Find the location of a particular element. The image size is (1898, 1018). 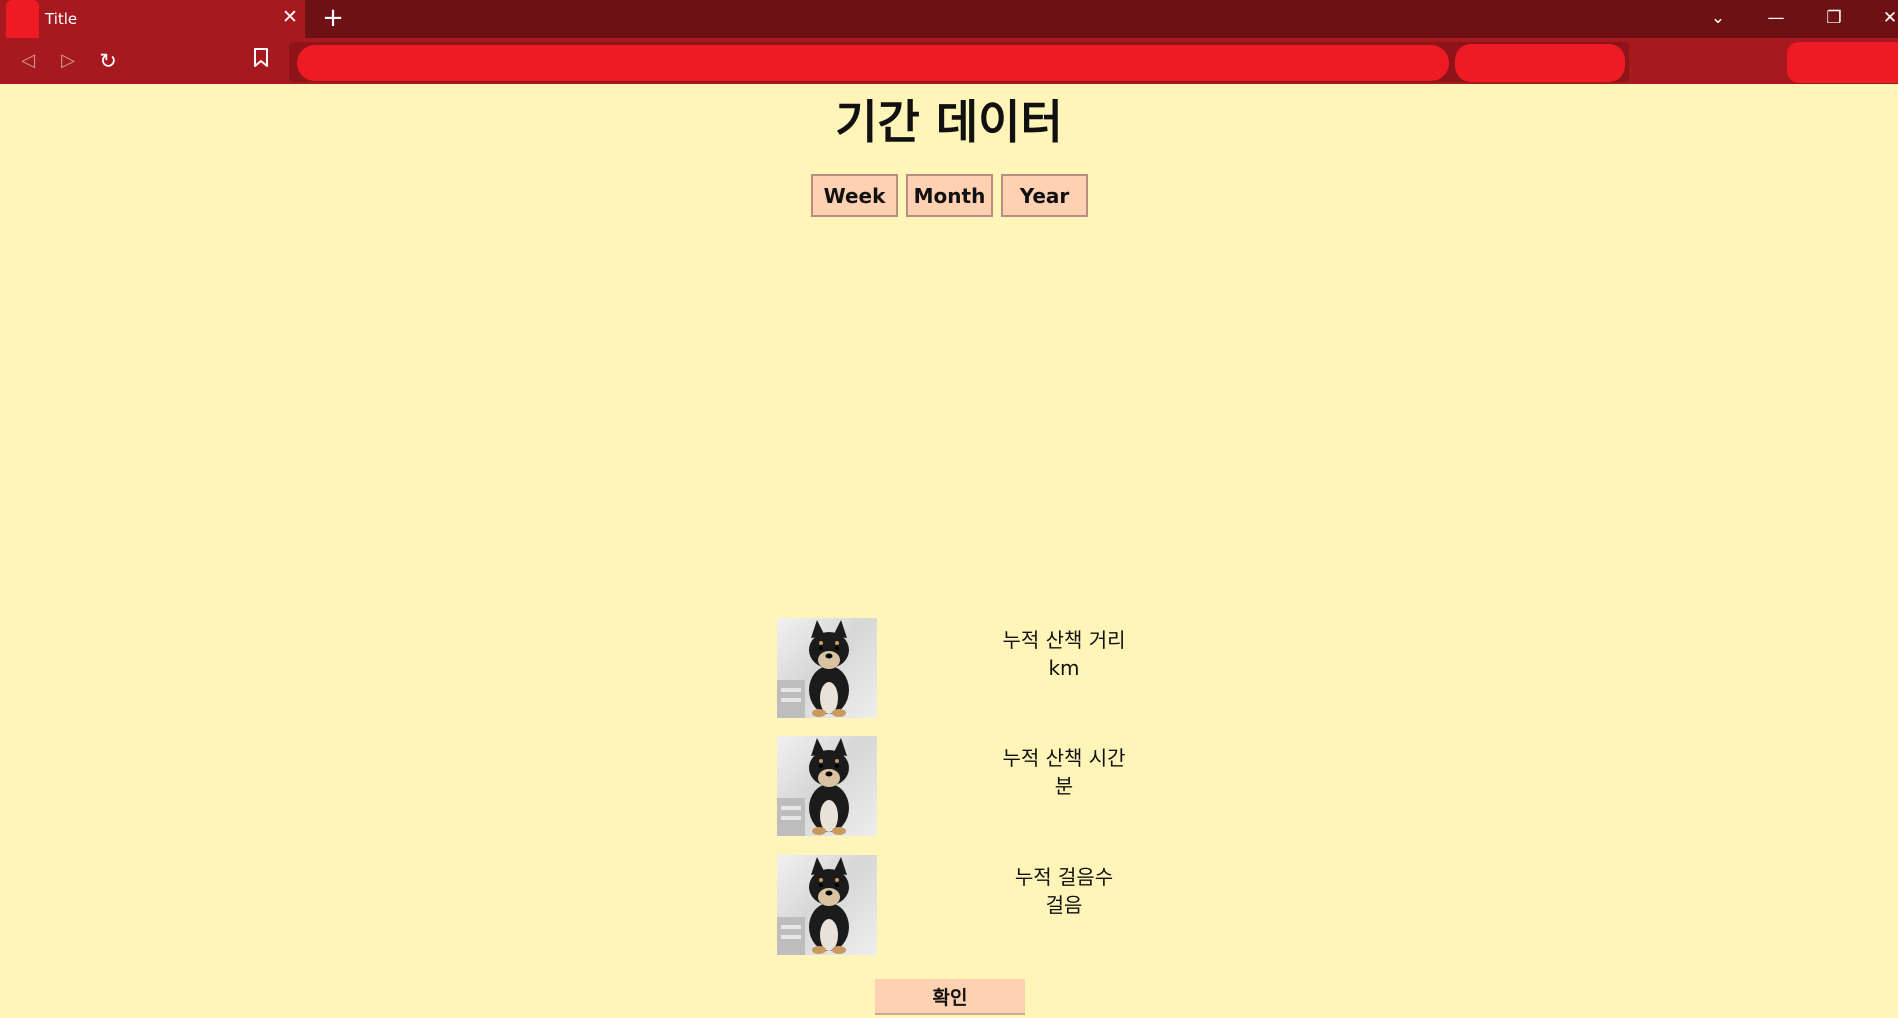

stat-distance: 누적 산책 거리 km is located at coordinates (977, 668).